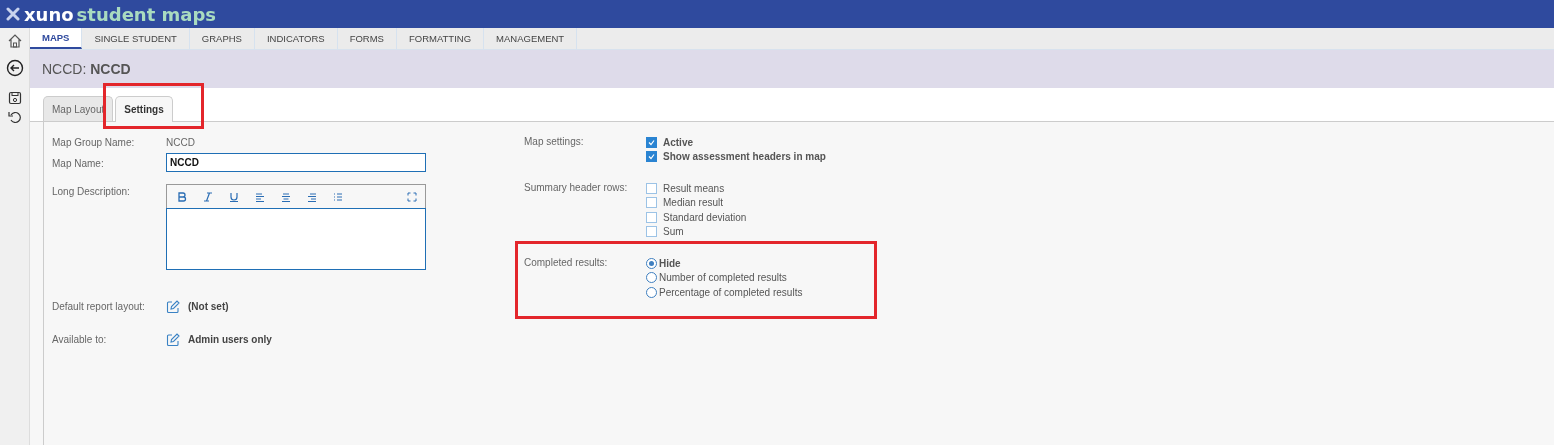  Describe the element at coordinates (296, 227) in the screenshot. I see `description-editor` at that location.